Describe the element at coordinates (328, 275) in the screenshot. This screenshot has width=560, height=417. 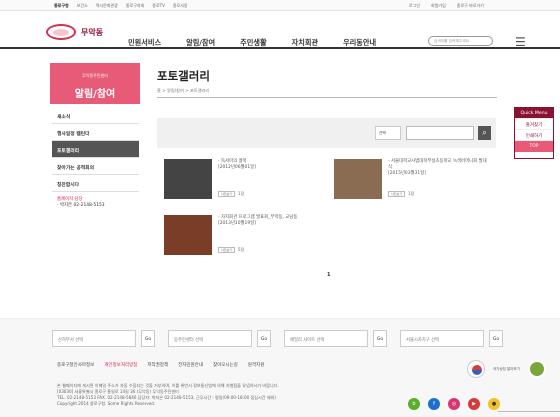
I see `pagination: 1` at that location.